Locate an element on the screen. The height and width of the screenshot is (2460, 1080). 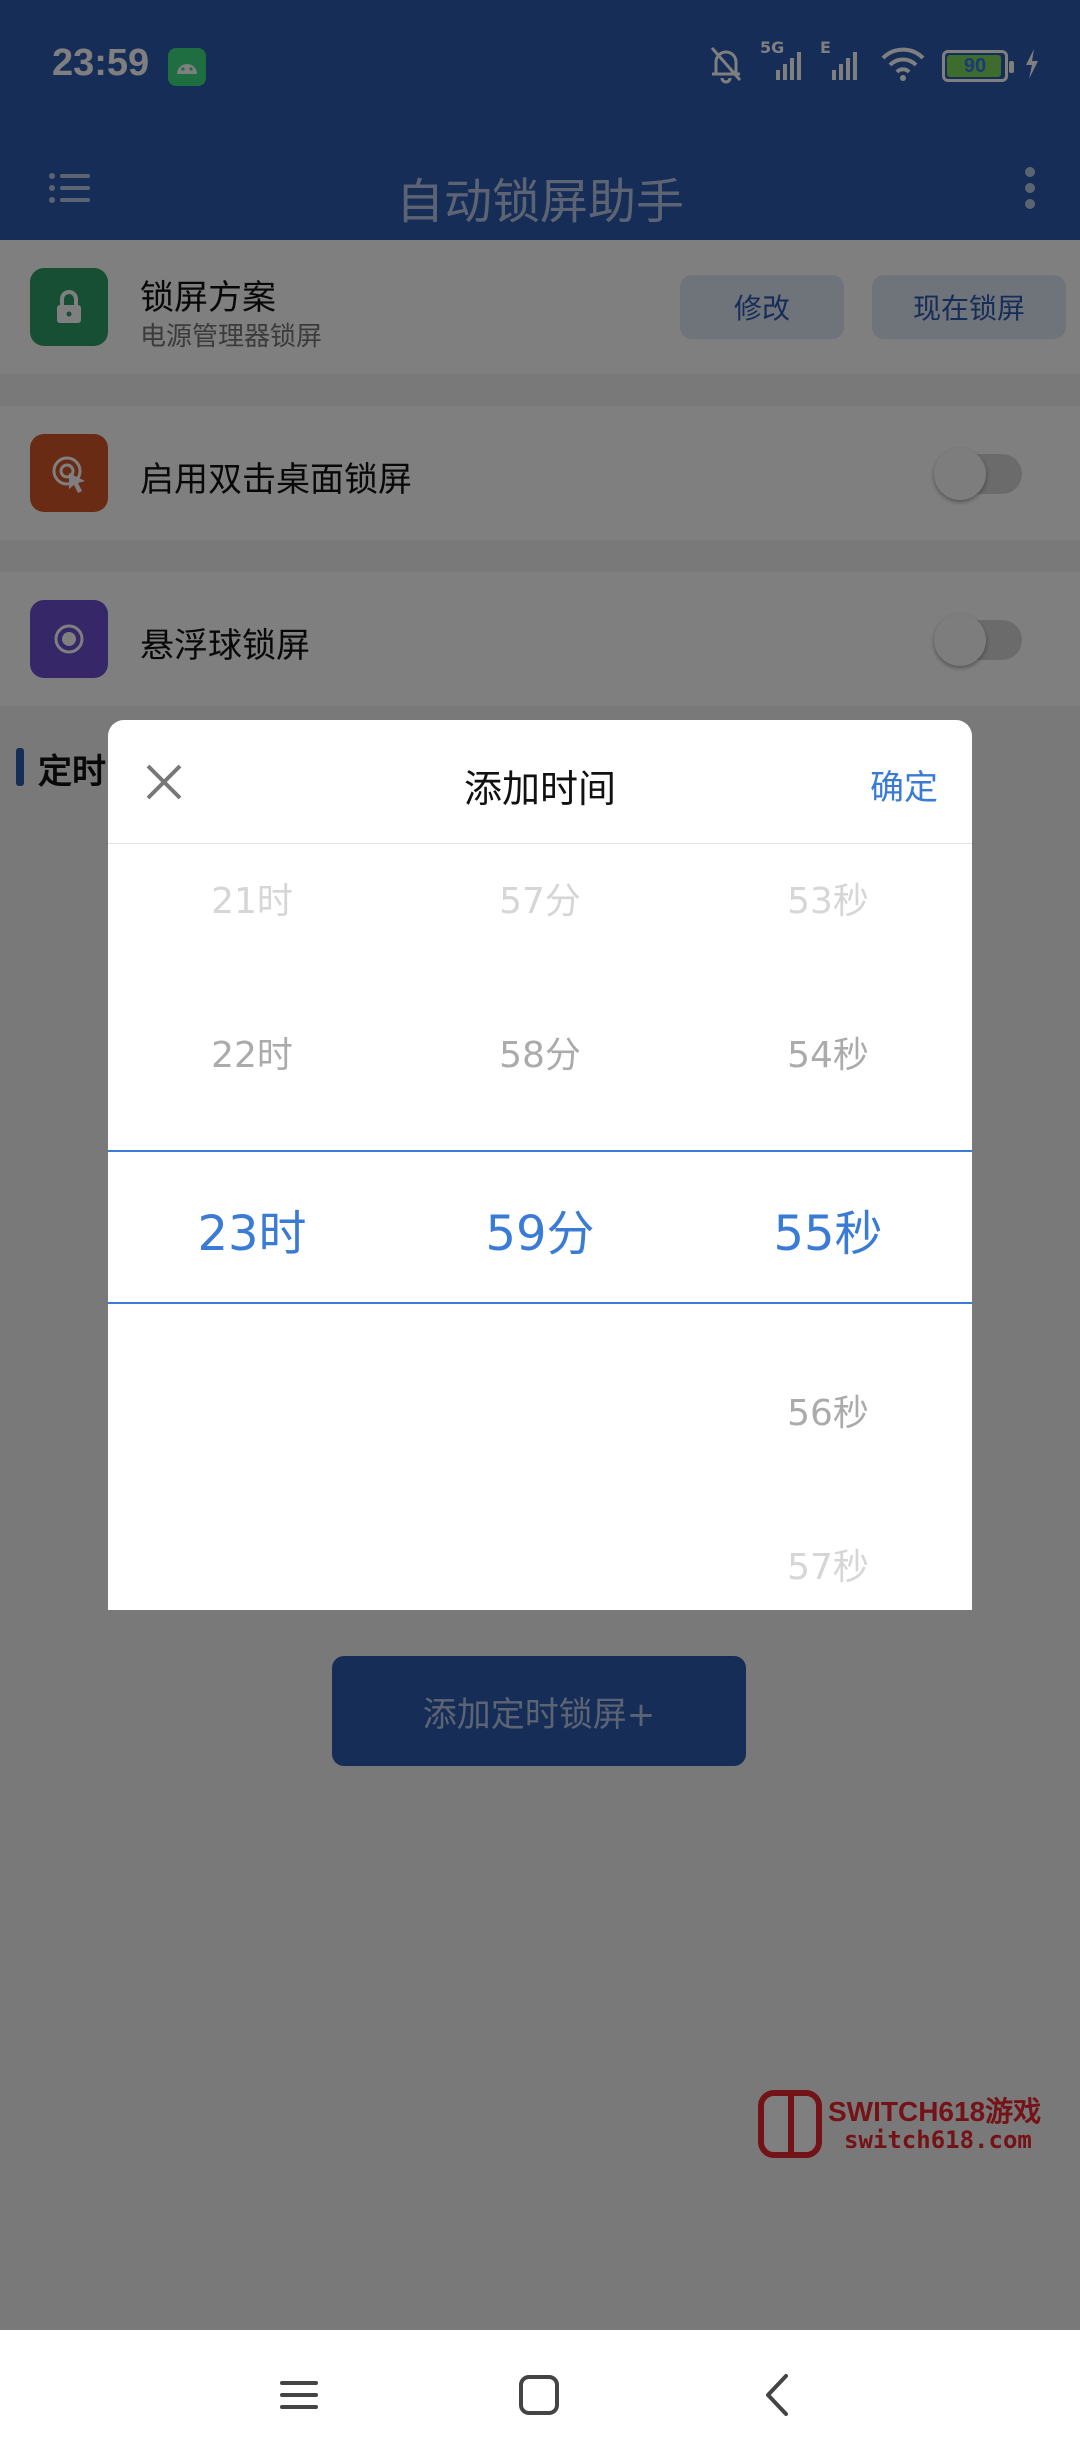
second-item: 54秒 is located at coordinates (828, 1052).